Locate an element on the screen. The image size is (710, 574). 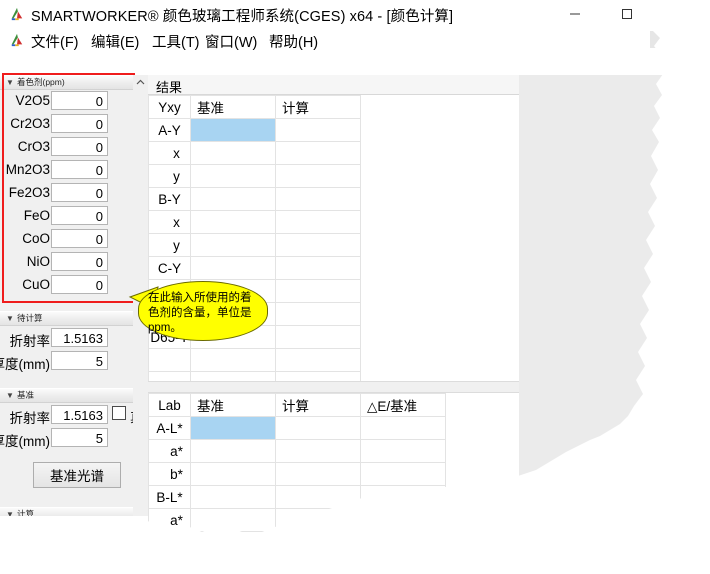
field-input-v2o5: 0 is located at coordinates (79, 100).